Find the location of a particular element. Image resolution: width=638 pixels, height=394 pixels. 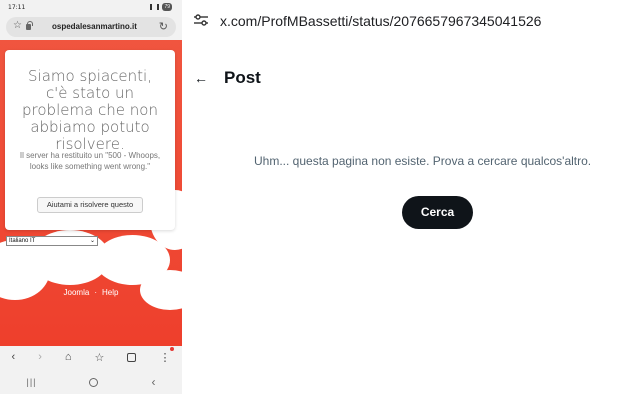

footer-link-joomla: Joomla is located at coordinates (77, 292).